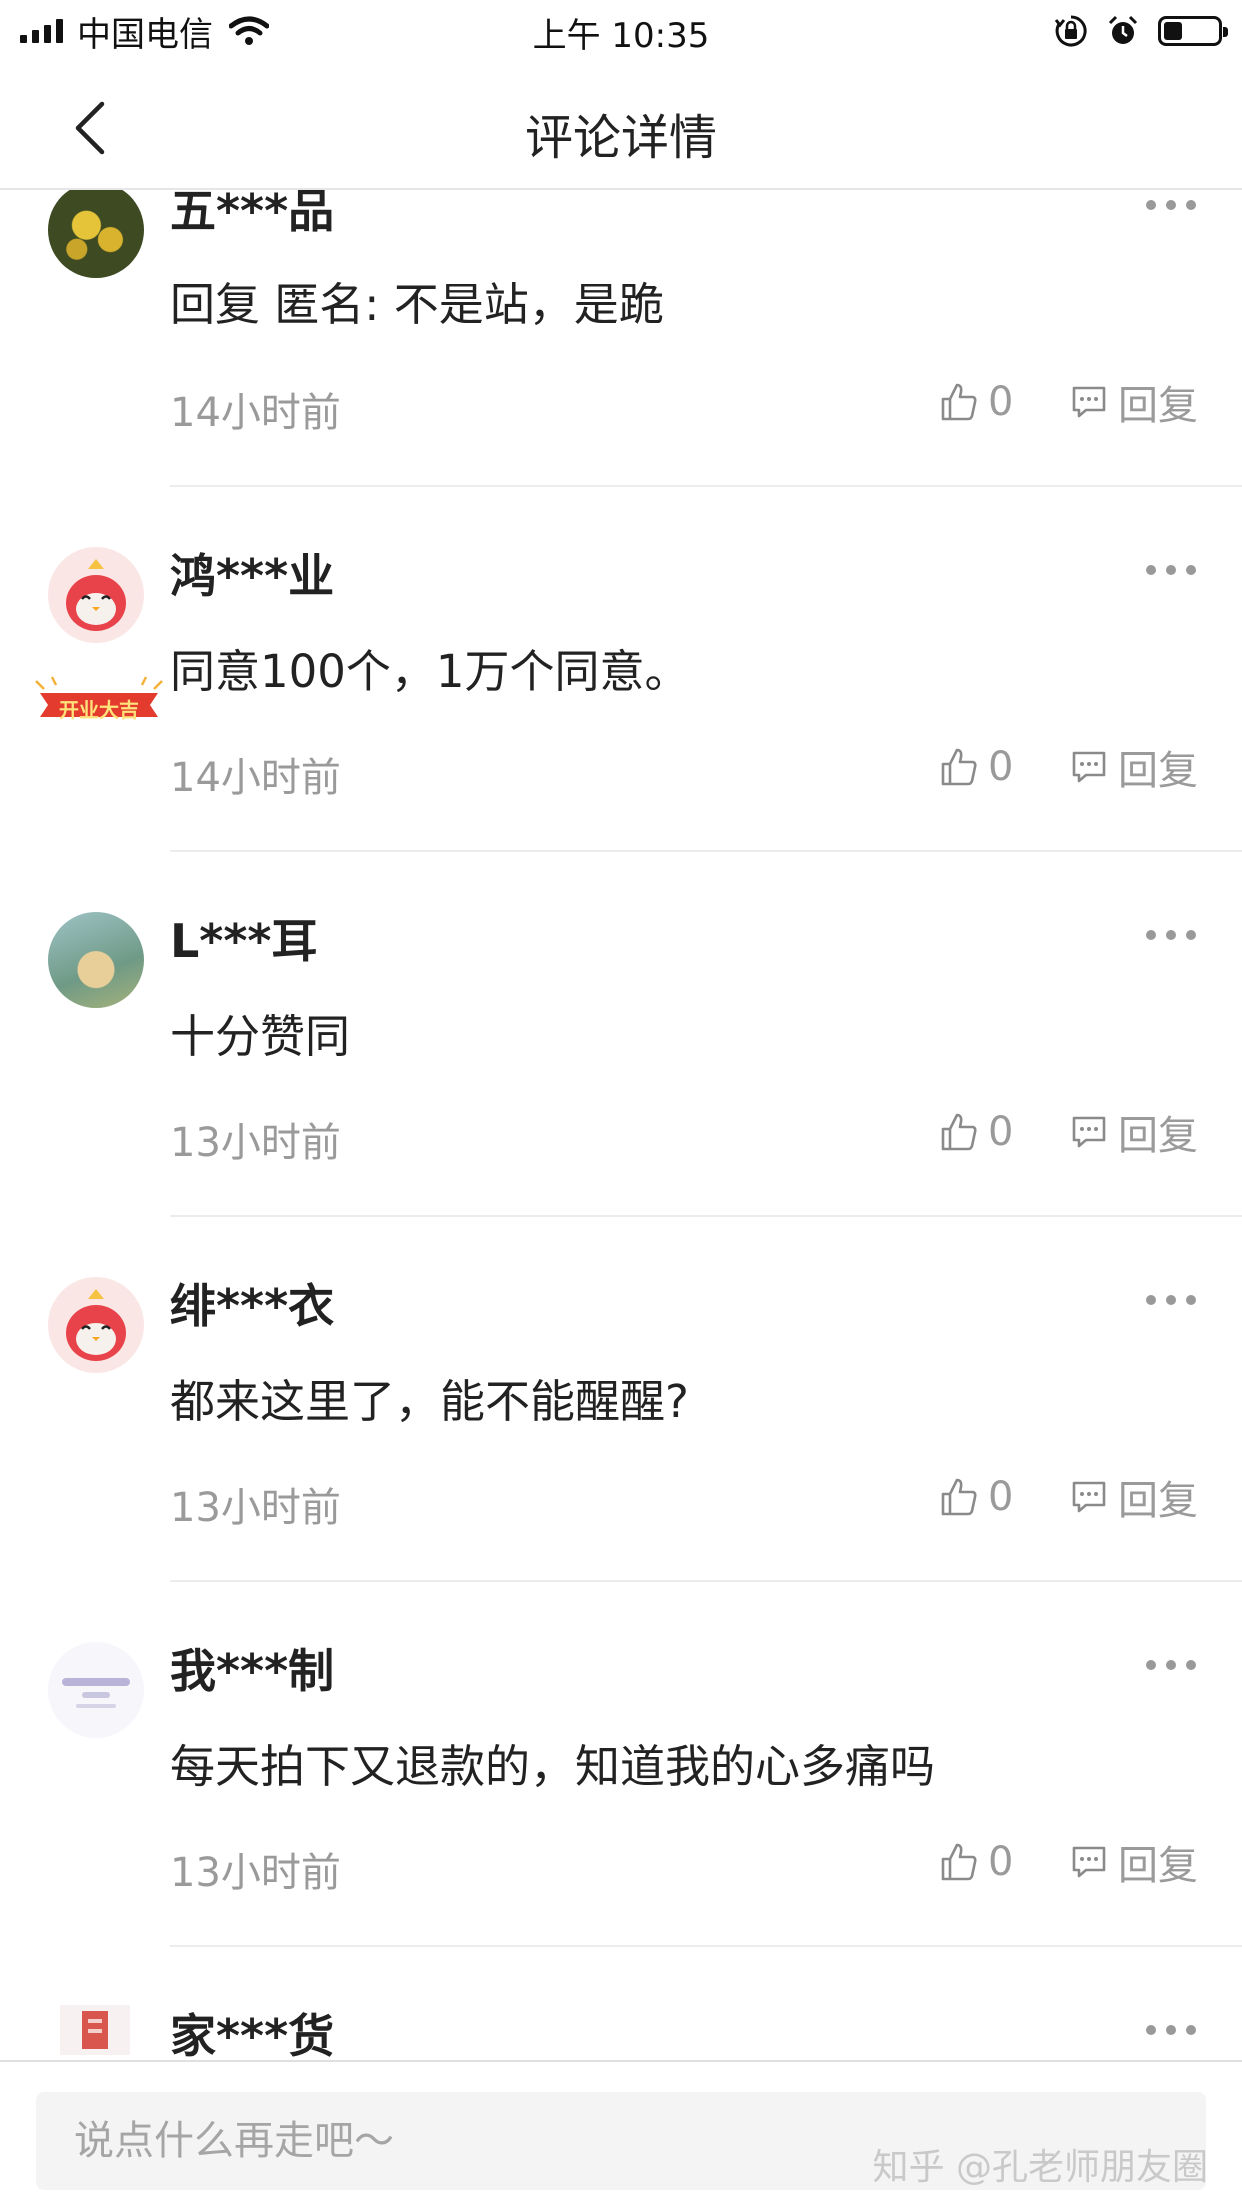 The width and height of the screenshot is (1242, 2208). I want to click on shop-logo-avatar-icon, so click(95, 2030).